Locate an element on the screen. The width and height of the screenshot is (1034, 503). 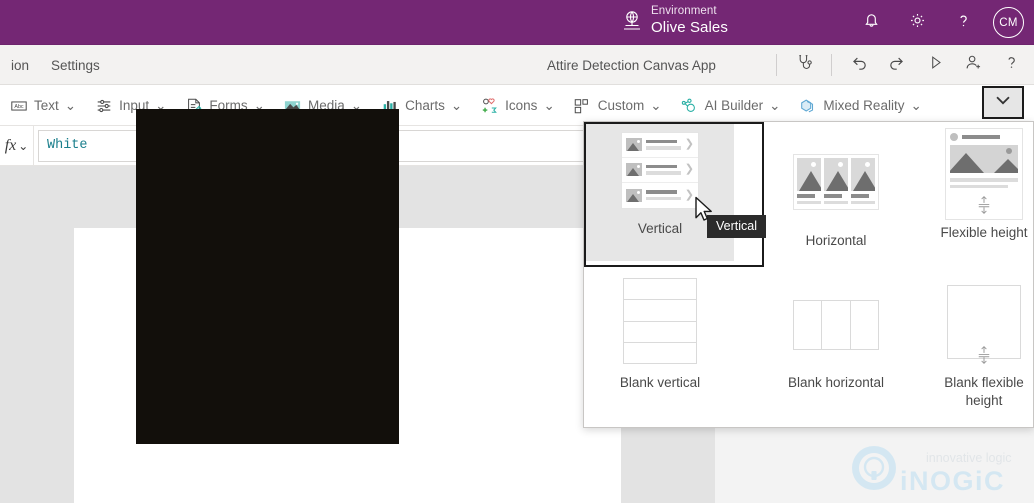
gallery-option-label: Blank flexible height is located at coordinates (984, 392).